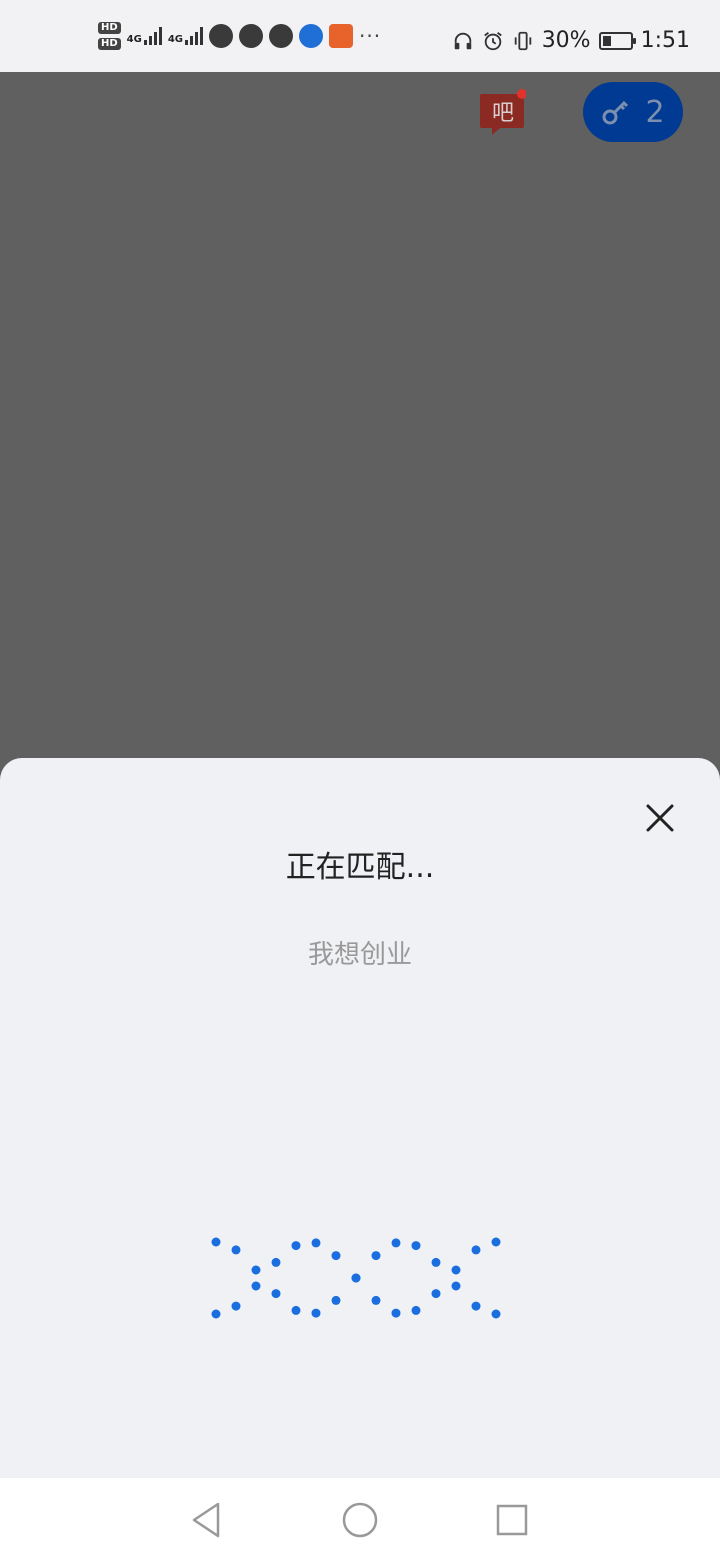  I want to click on clock: 1:51, so click(665, 40).